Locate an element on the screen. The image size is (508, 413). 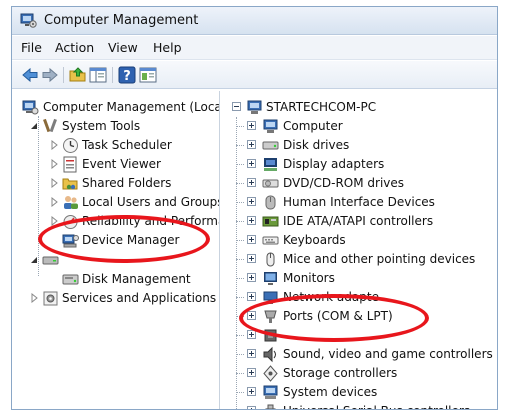
forward-arrow-icon is located at coordinates (50, 75).